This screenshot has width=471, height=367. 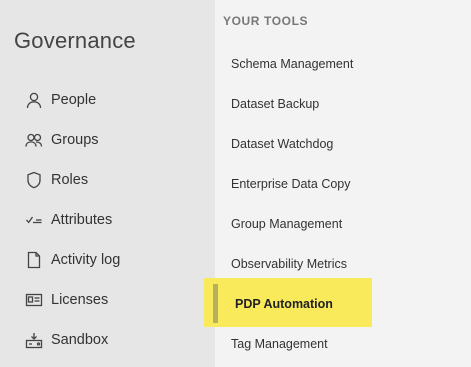 I want to click on nav-item-roles: Roles, so click(x=110, y=180).